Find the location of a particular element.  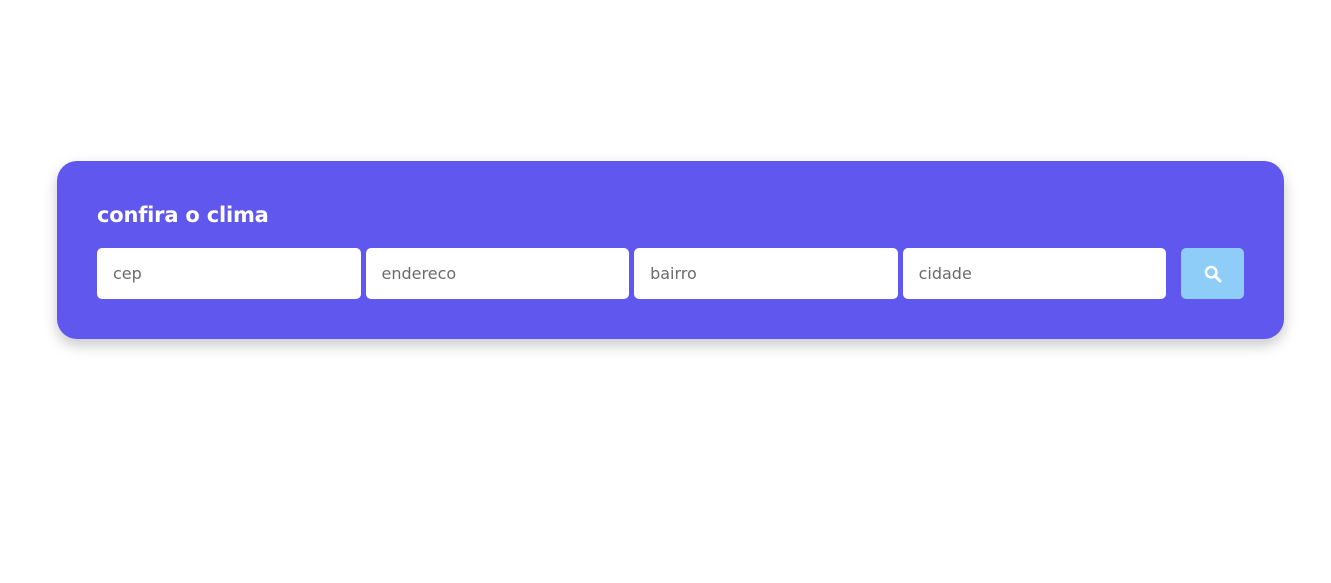

card-title: confira o clima is located at coordinates (183, 215).